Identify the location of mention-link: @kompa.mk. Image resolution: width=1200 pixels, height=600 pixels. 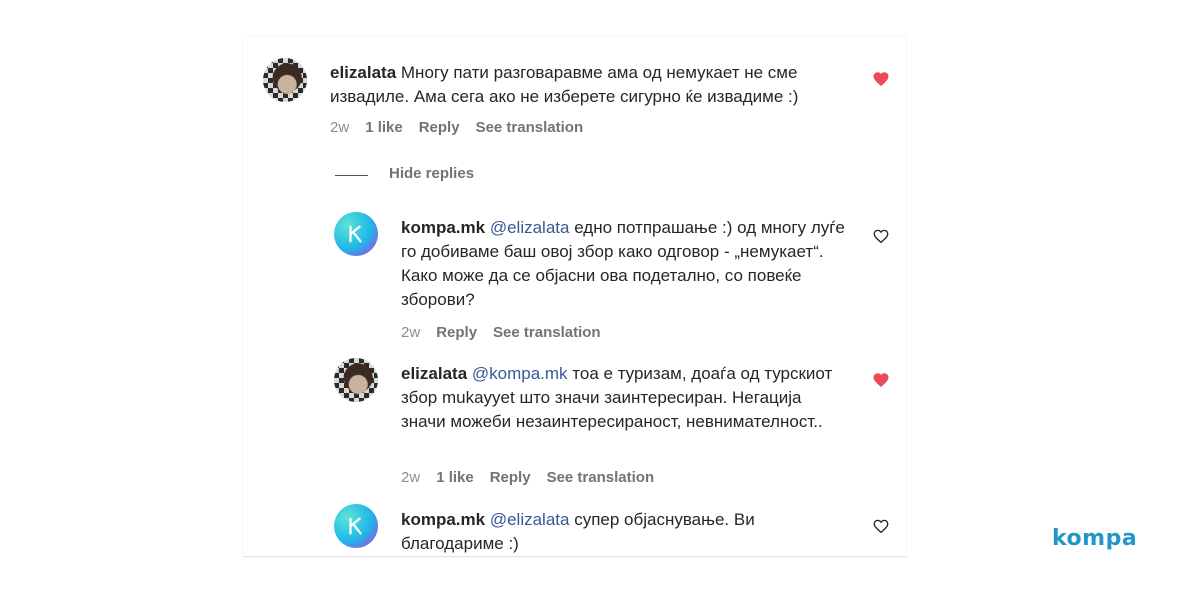
(520, 373).